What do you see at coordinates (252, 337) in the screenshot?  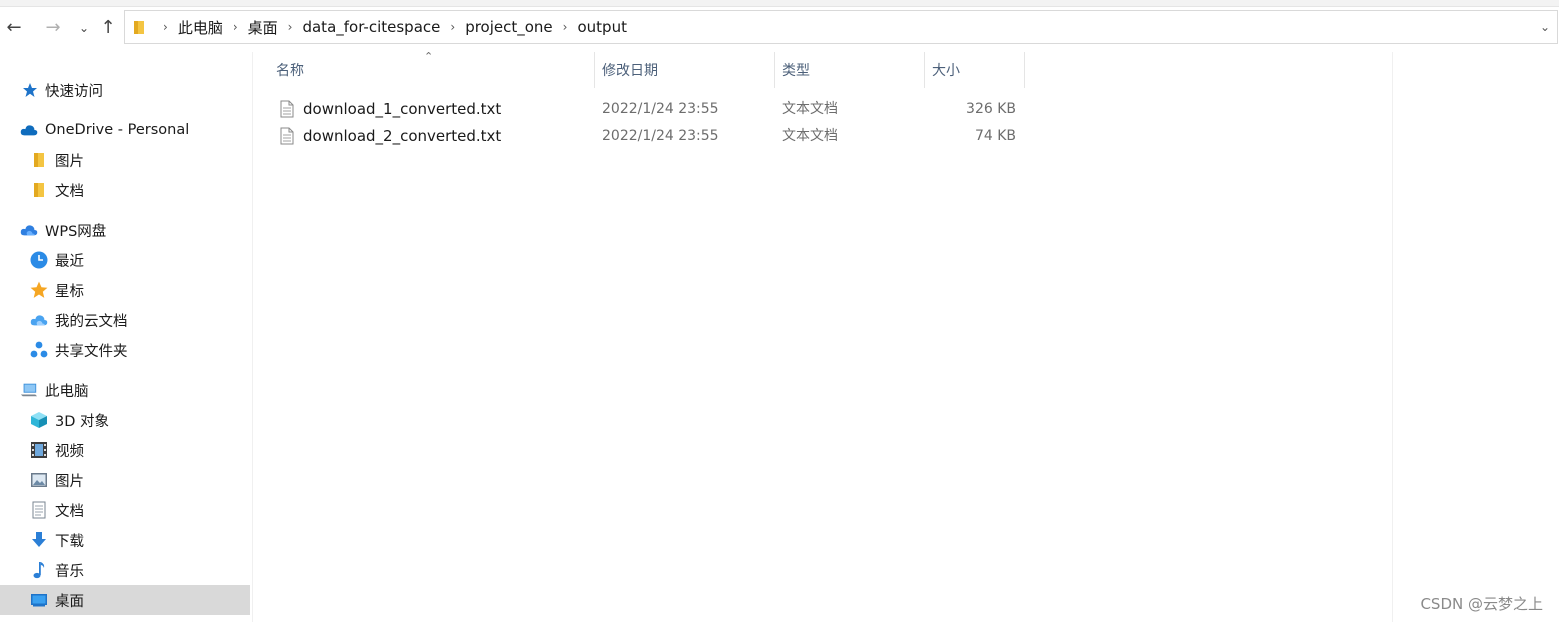 I see `pane-divider` at bounding box center [252, 337].